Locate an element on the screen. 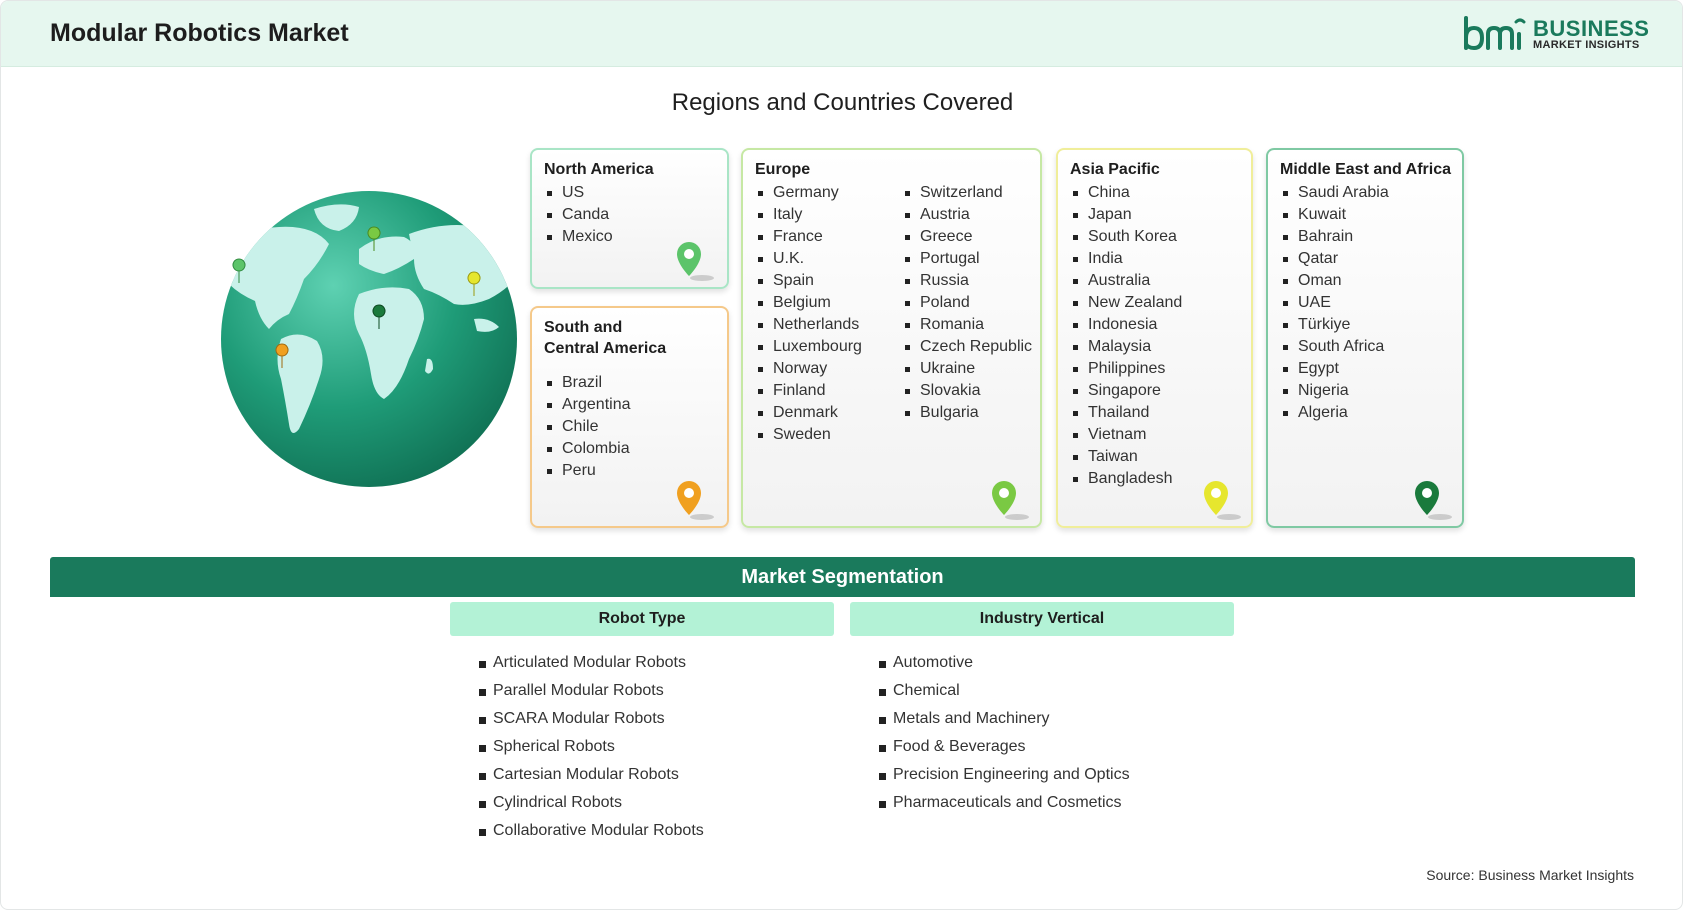  country-item: Norway is located at coordinates (809, 369).